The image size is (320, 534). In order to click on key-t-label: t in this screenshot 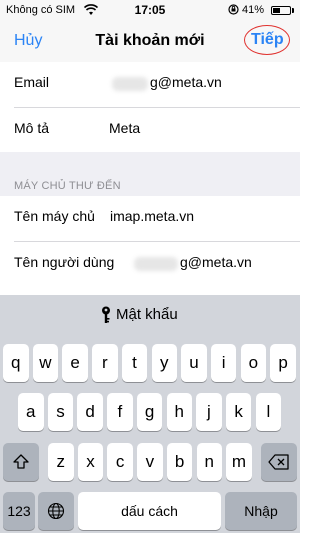, I will do `click(134, 362)`.